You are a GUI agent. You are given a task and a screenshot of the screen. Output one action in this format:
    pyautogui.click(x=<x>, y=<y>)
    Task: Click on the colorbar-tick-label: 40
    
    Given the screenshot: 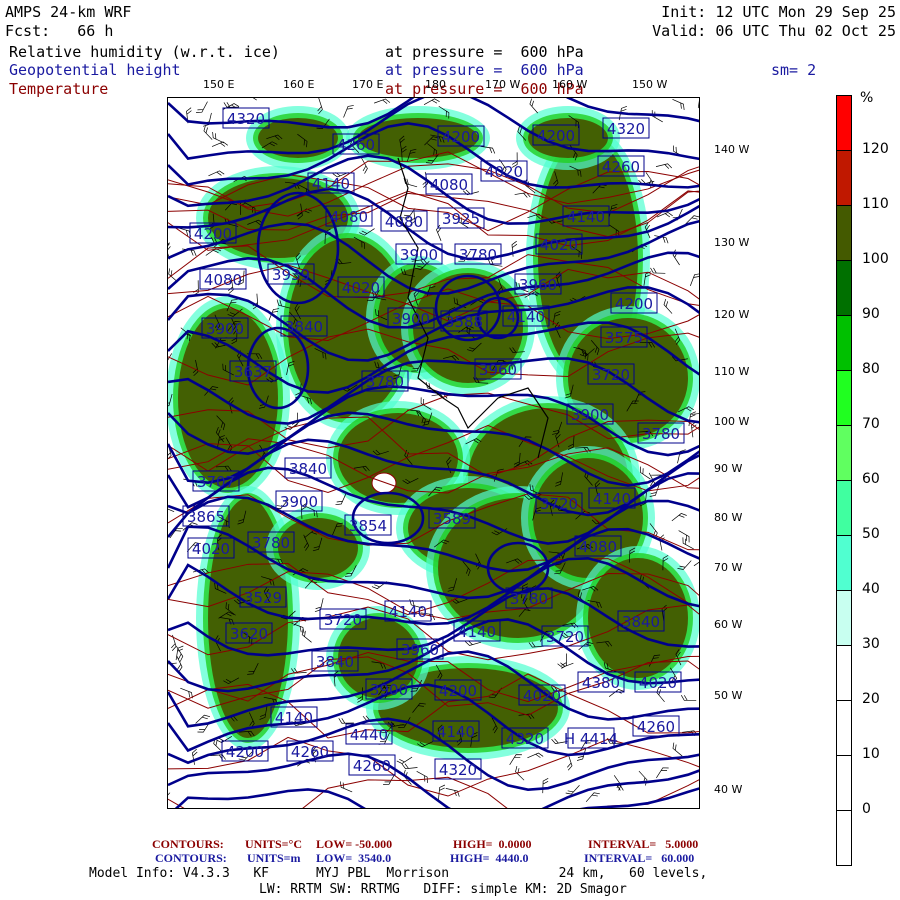 What is the action you would take?
    pyautogui.click(x=871, y=589)
    